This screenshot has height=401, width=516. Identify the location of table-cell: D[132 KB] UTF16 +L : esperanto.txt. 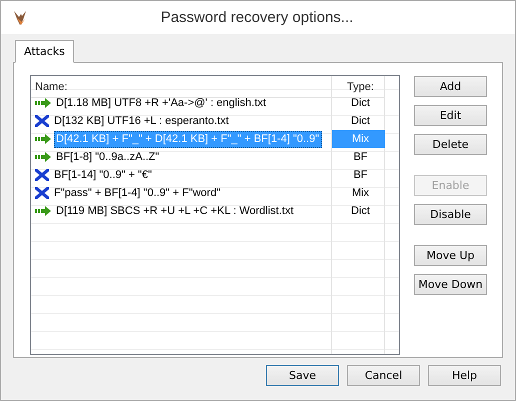
(142, 121).